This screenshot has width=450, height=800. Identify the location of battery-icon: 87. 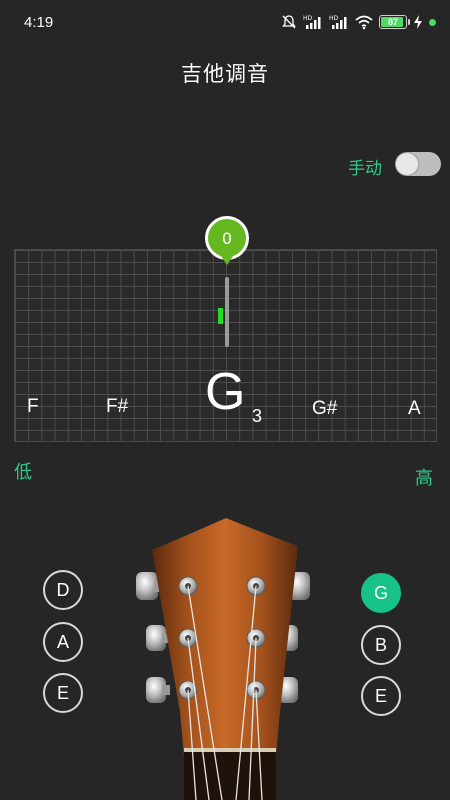
(394, 22).